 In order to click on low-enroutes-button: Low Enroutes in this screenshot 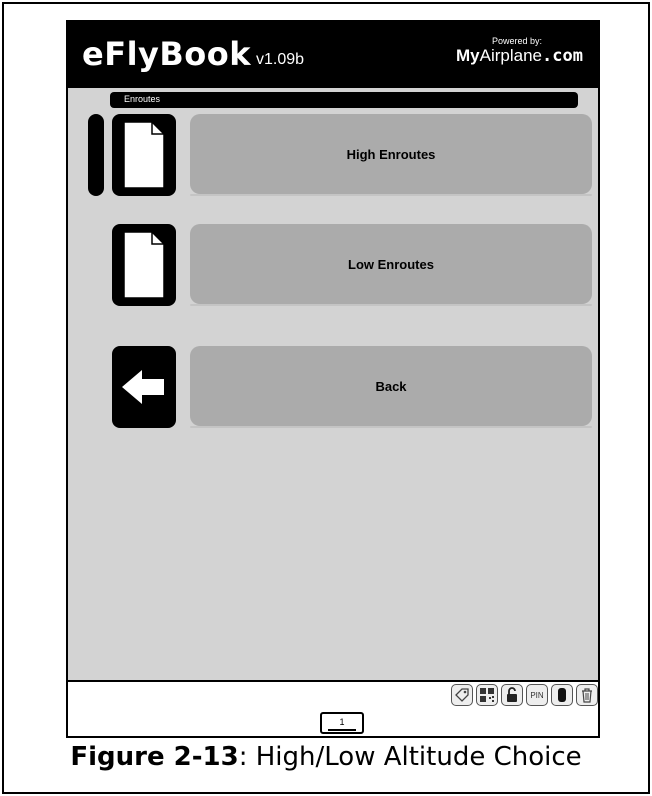, I will do `click(391, 265)`.